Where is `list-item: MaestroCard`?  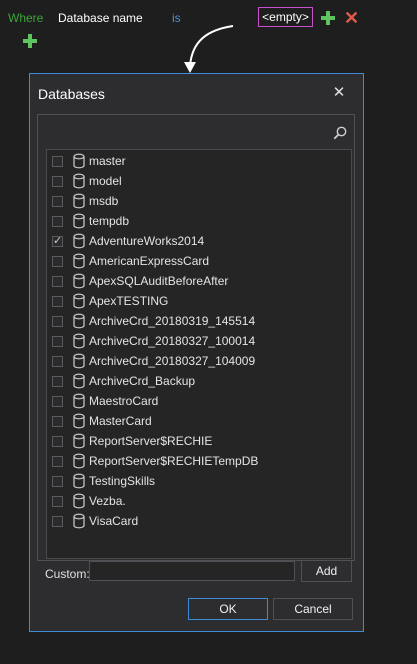 list-item: MaestroCard is located at coordinates (197, 403).